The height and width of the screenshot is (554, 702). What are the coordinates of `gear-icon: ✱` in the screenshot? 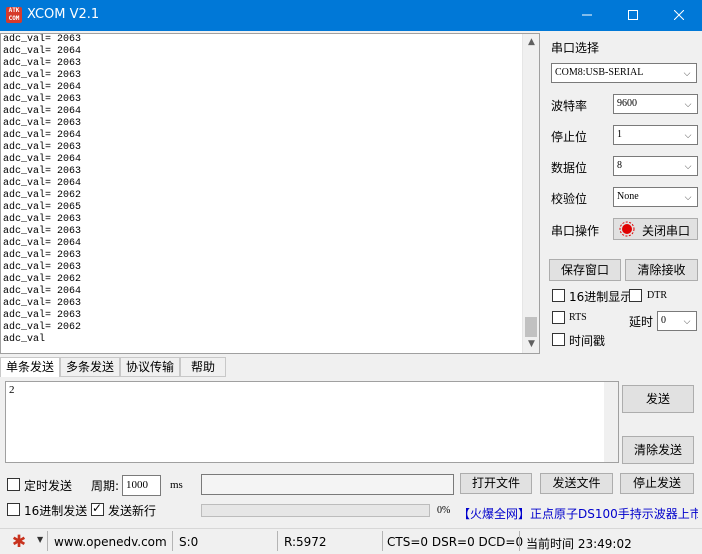 It's located at (19, 542).